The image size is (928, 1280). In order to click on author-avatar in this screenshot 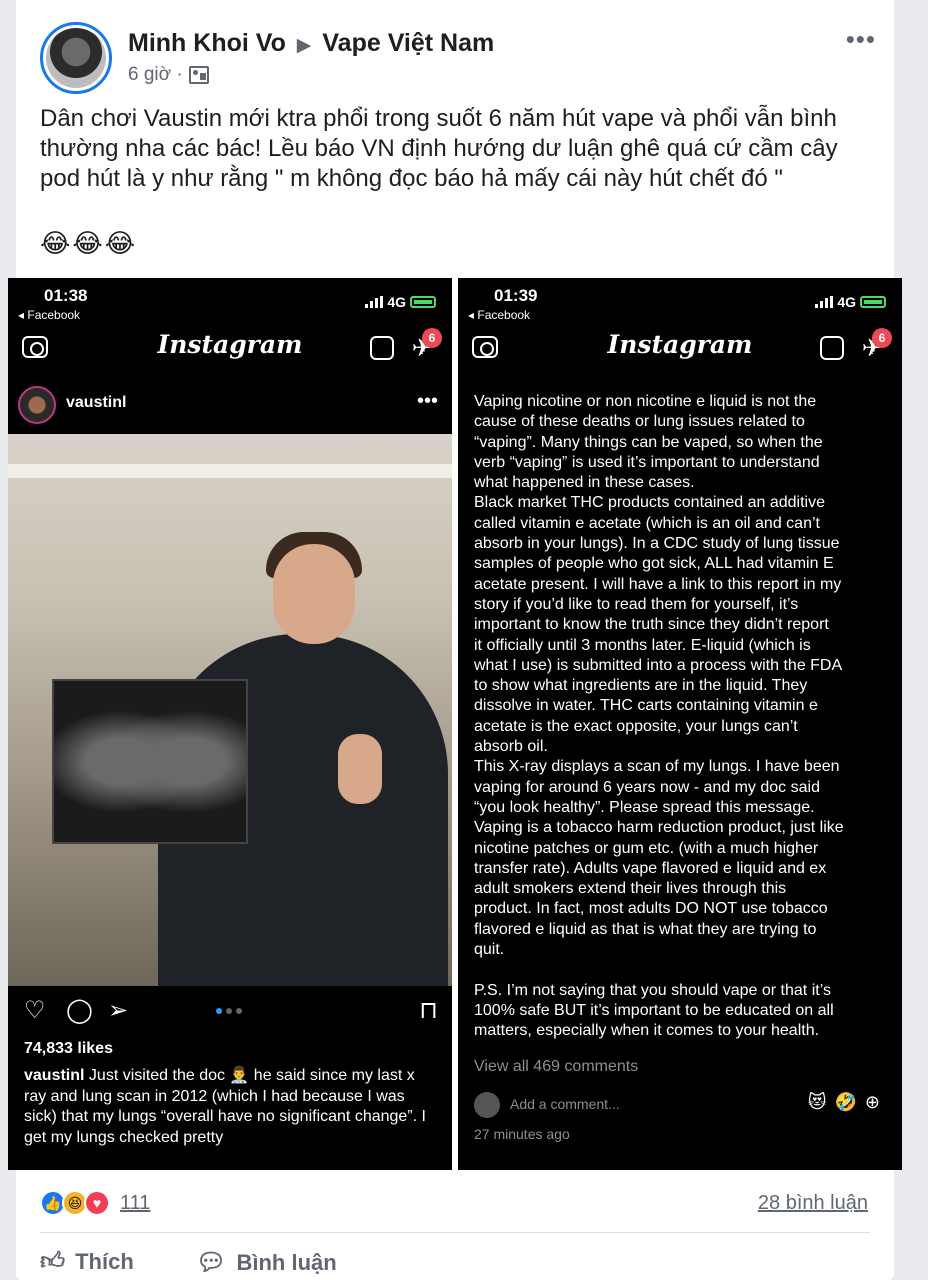, I will do `click(76, 58)`.